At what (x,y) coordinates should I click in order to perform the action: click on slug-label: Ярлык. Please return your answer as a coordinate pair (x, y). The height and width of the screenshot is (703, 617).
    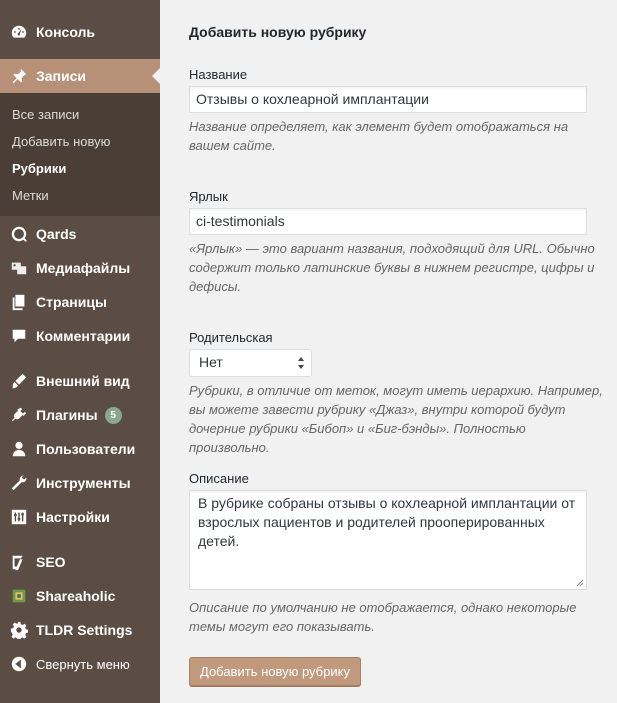
    Looking at the image, I should click on (208, 196).